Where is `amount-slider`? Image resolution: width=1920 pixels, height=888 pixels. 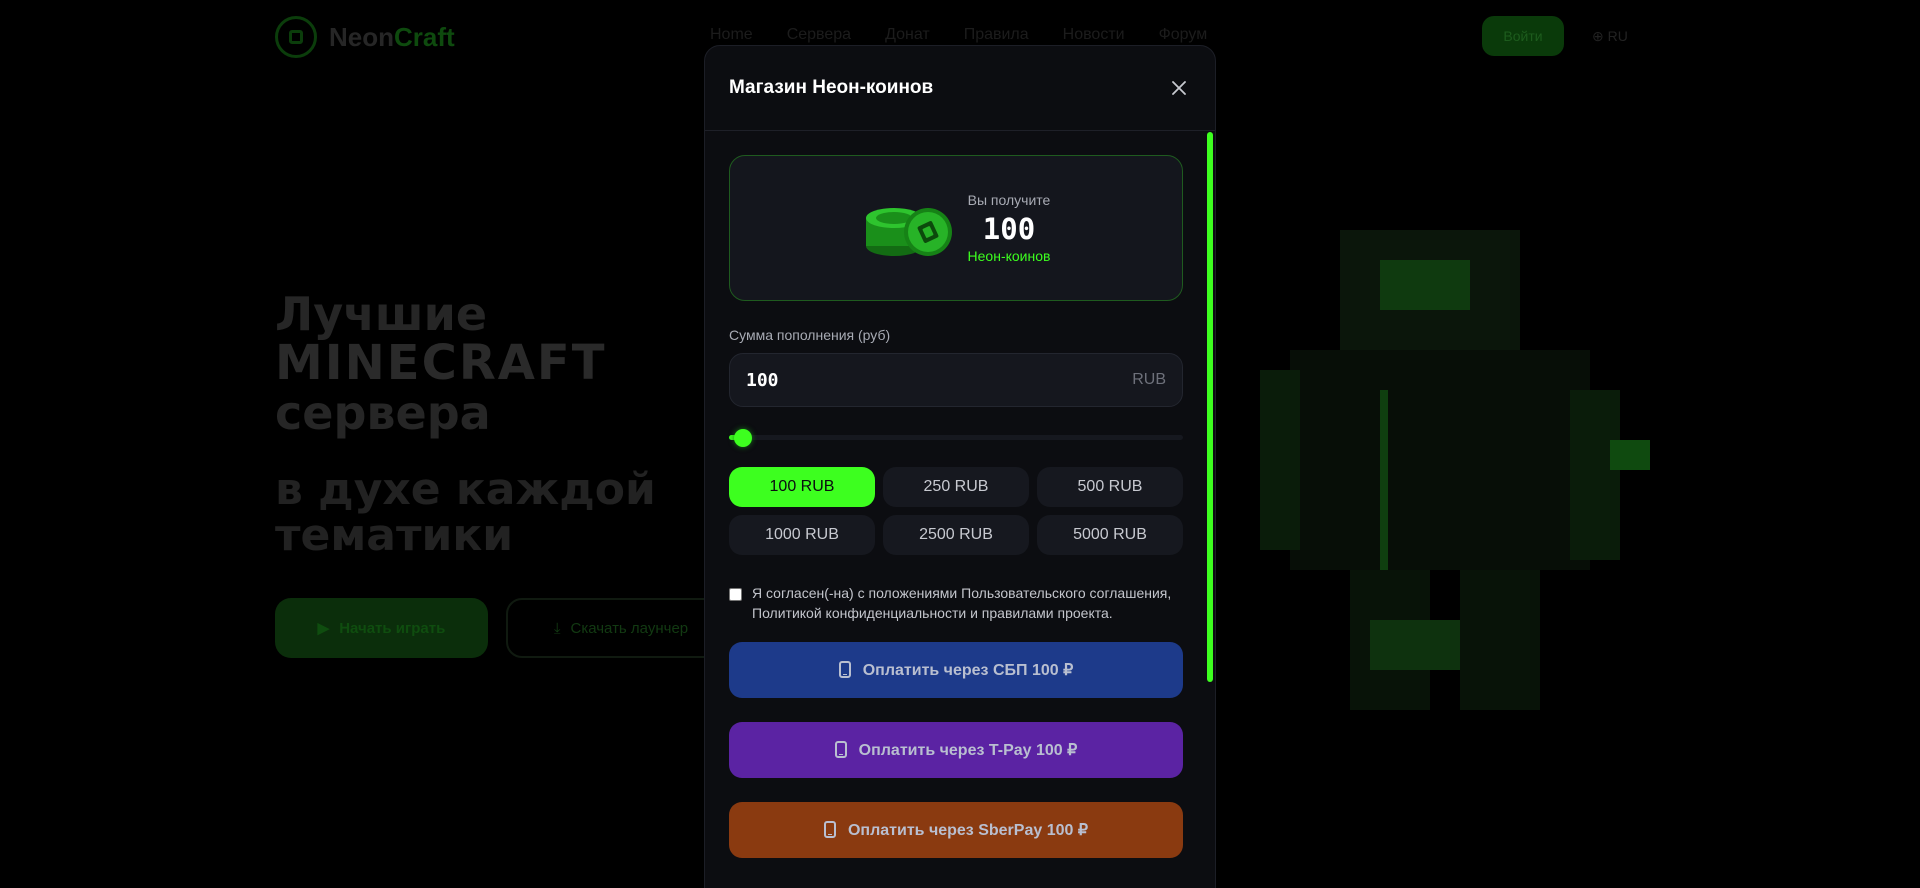 amount-slider is located at coordinates (956, 438).